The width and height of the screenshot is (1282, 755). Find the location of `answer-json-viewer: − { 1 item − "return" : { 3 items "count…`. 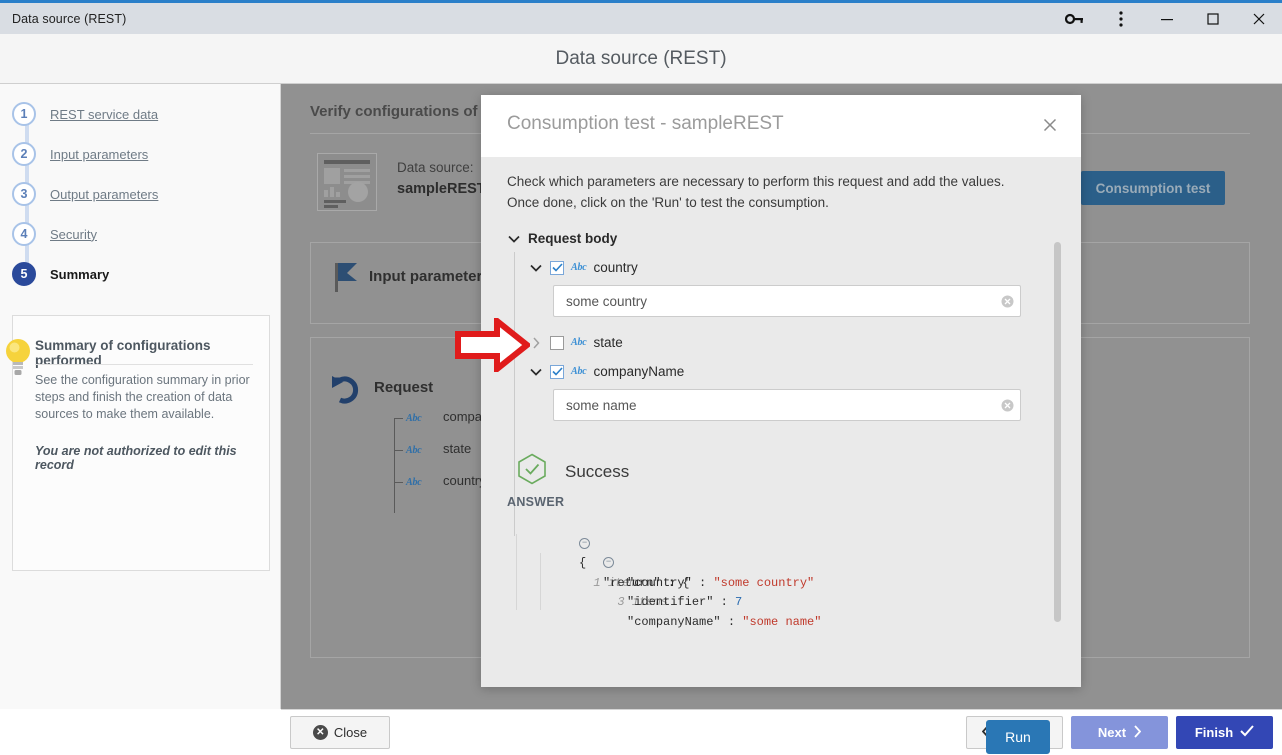

answer-json-viewer: − { 1 item − "return" : { 3 items "count… is located at coordinates (664, 635).